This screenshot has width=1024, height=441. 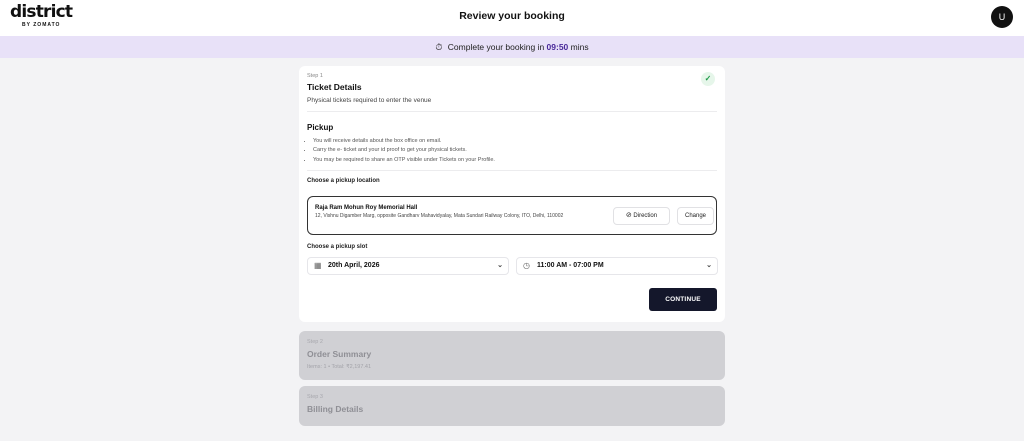 I want to click on billing-details-card: Step 3 Billing Details, so click(x=512, y=406).